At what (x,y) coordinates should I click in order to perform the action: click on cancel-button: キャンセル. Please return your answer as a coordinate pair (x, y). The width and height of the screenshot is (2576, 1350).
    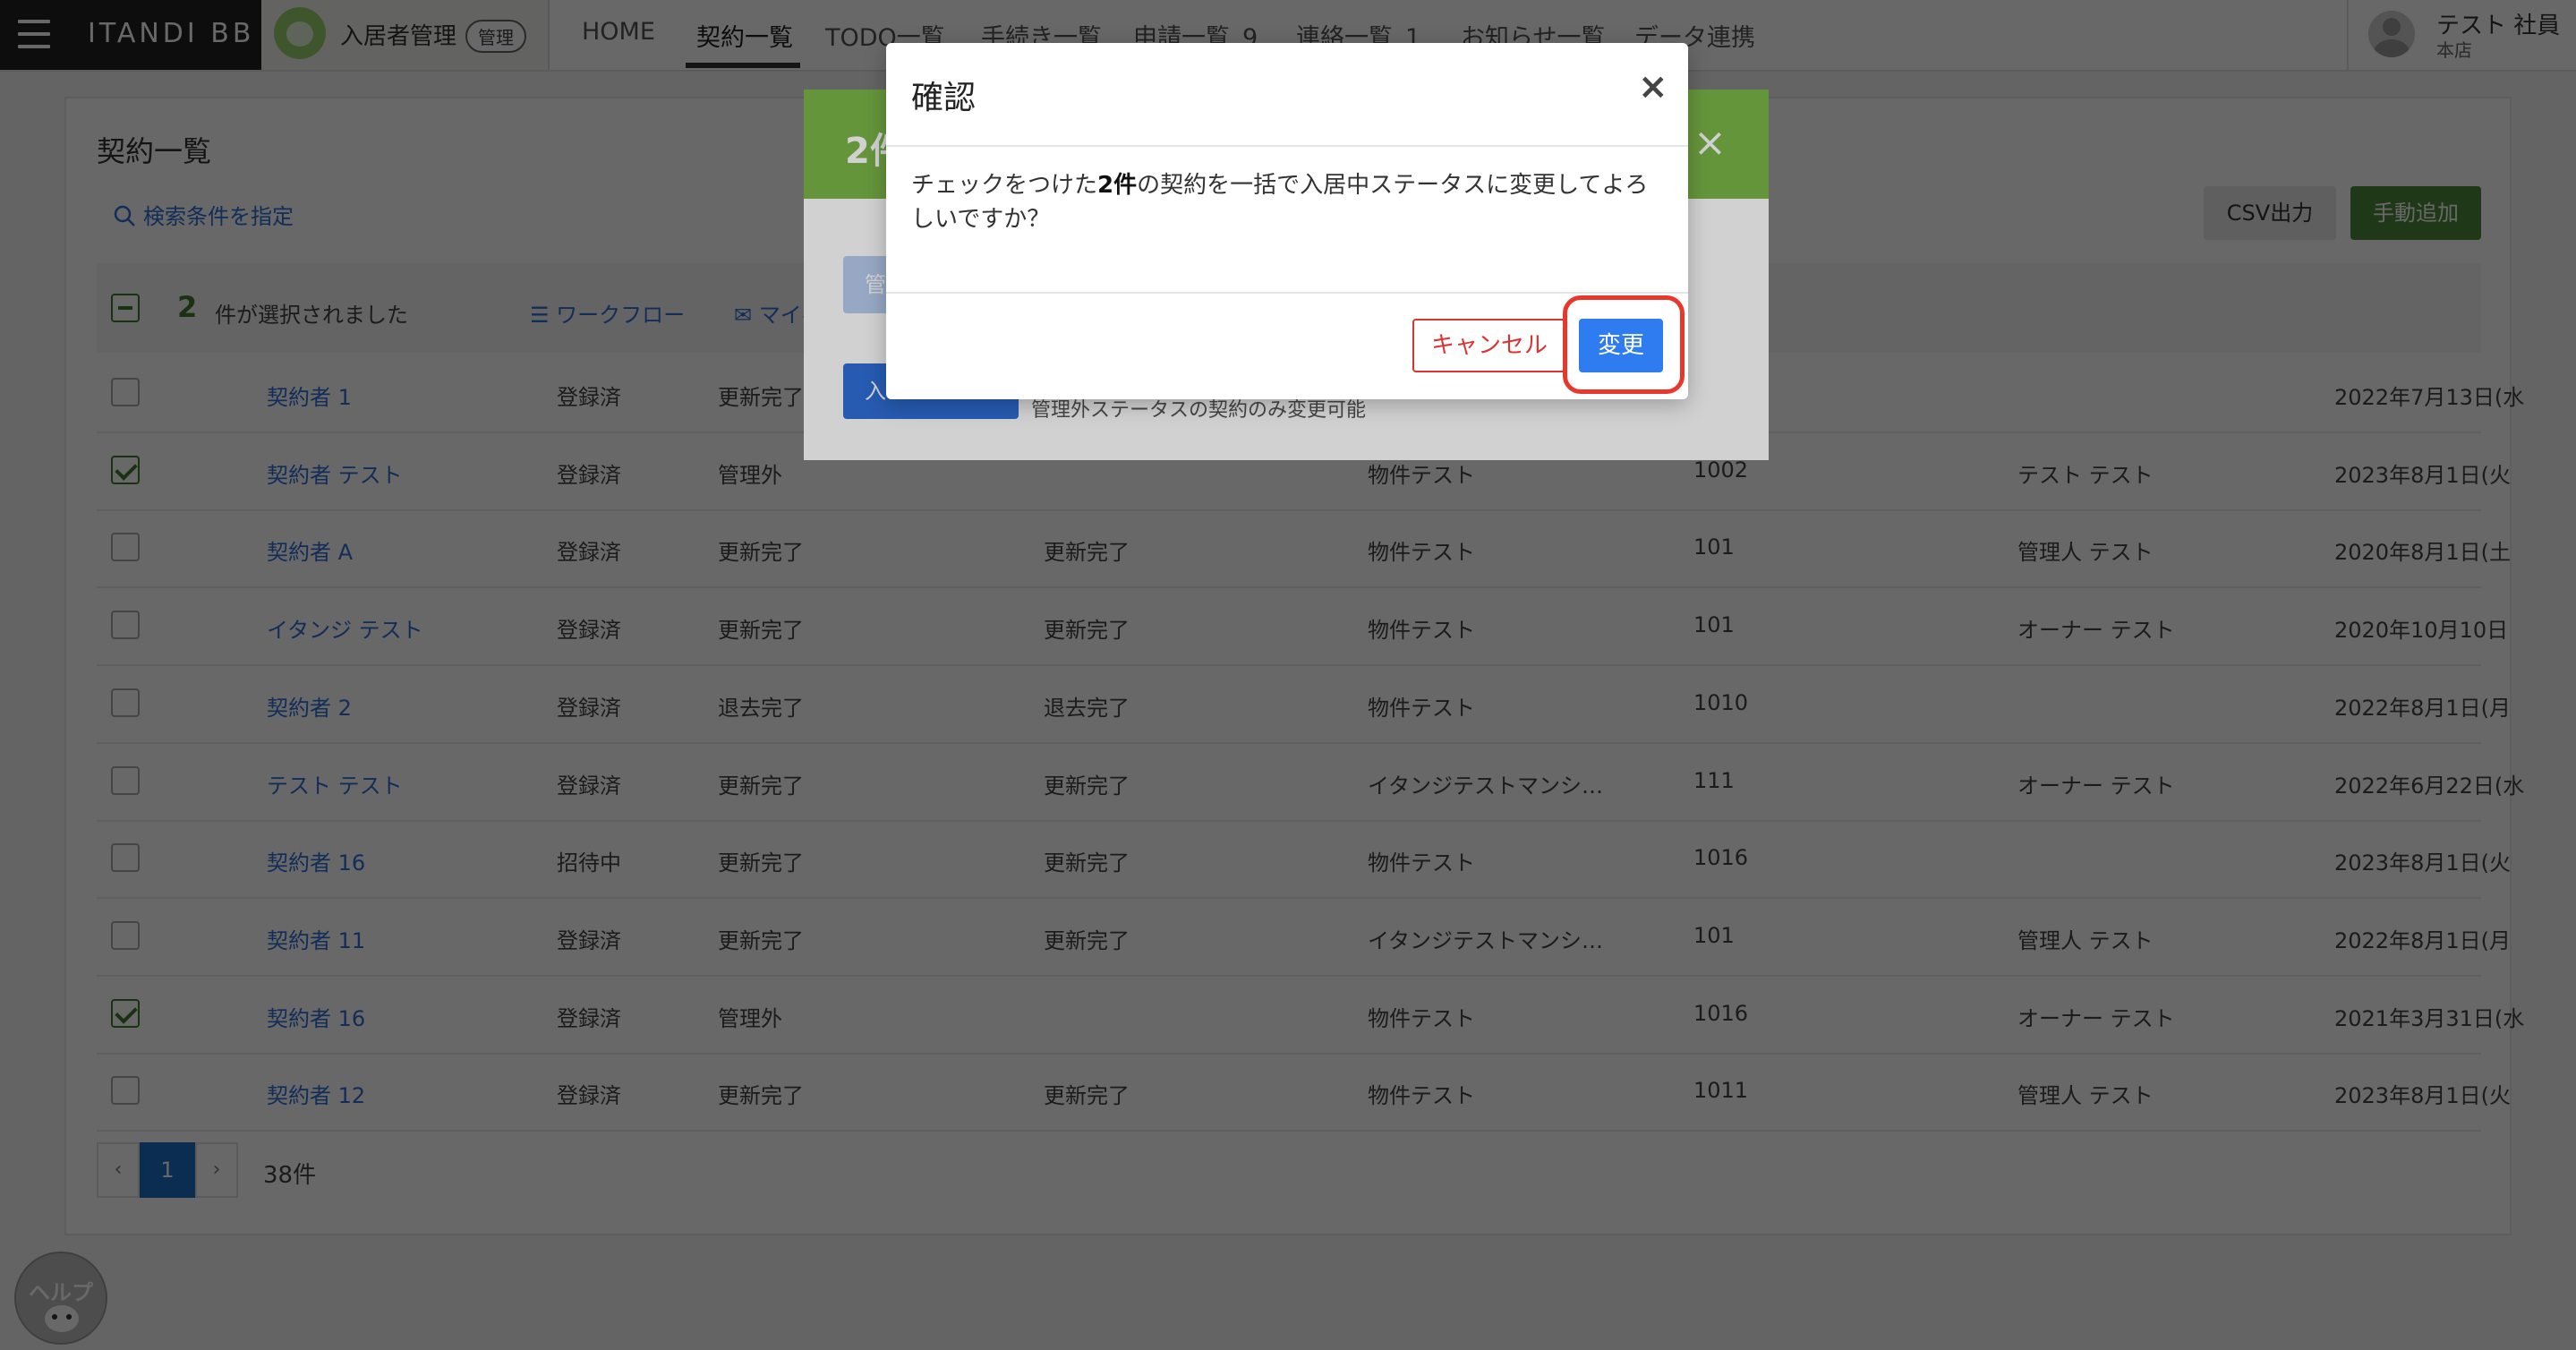
    Looking at the image, I should click on (1489, 345).